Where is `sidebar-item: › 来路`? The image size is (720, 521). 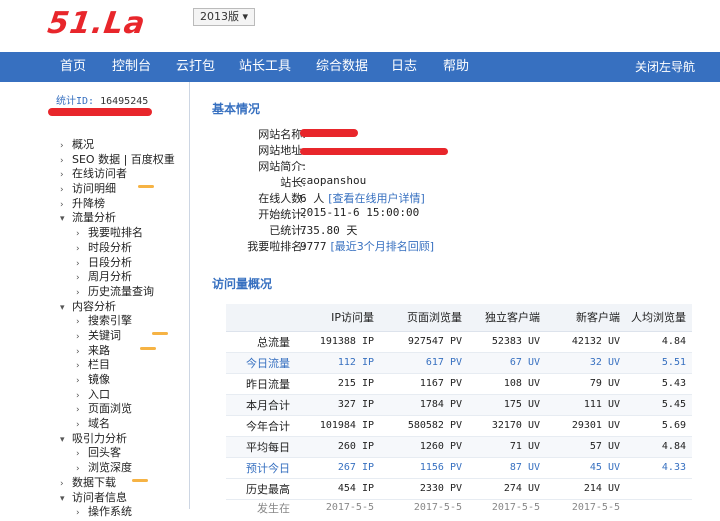
sidebar-item: › 来路 is located at coordinates (117, 351).